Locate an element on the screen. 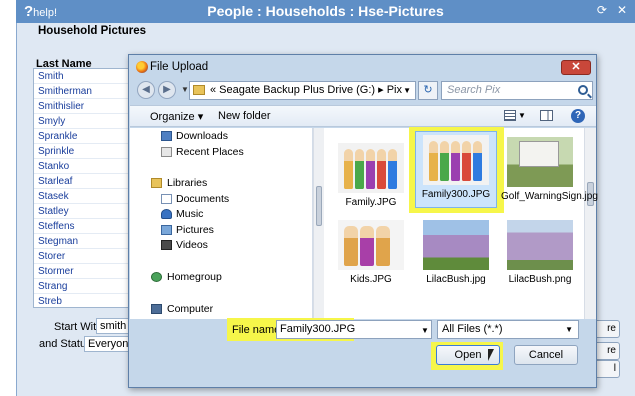  file-type-select: All Files (*.*) ▼ is located at coordinates (508, 329).